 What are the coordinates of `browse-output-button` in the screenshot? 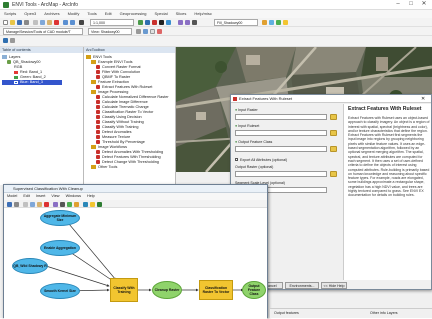 It's located at (333, 149).